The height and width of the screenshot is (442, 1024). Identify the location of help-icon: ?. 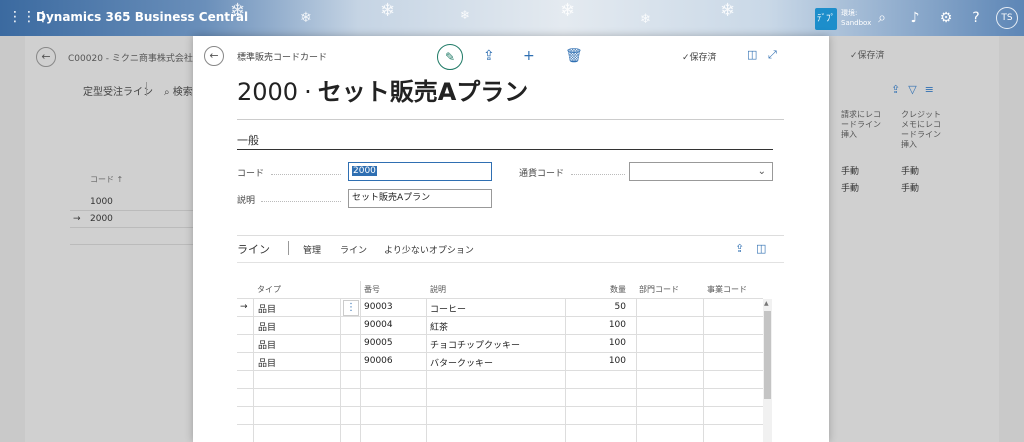
(976, 18).